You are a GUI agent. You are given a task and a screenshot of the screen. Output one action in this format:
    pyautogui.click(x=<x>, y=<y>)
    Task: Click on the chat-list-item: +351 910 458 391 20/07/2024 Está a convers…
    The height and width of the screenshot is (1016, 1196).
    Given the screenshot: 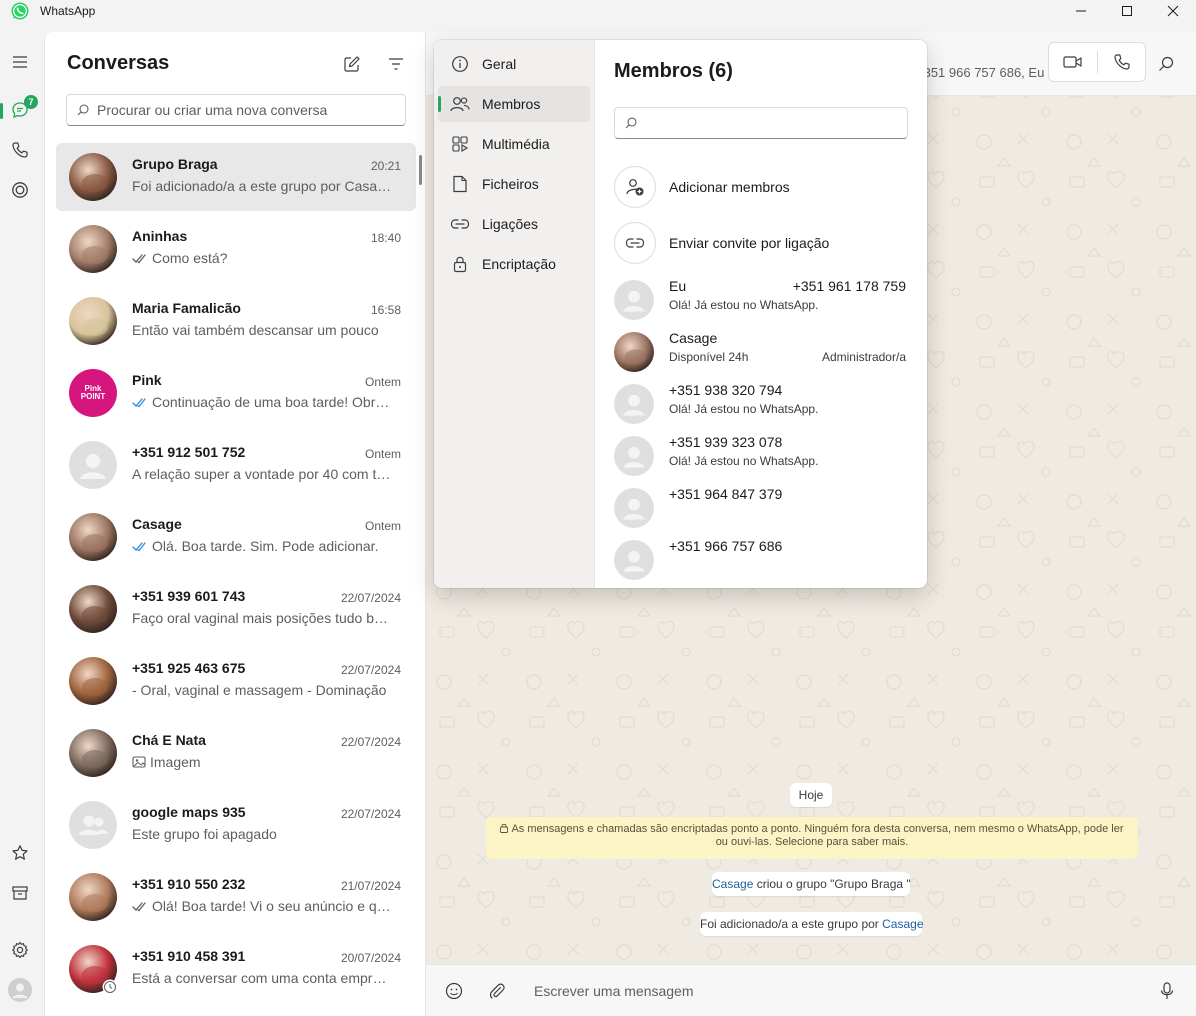 What is the action you would take?
    pyautogui.click(x=236, y=969)
    